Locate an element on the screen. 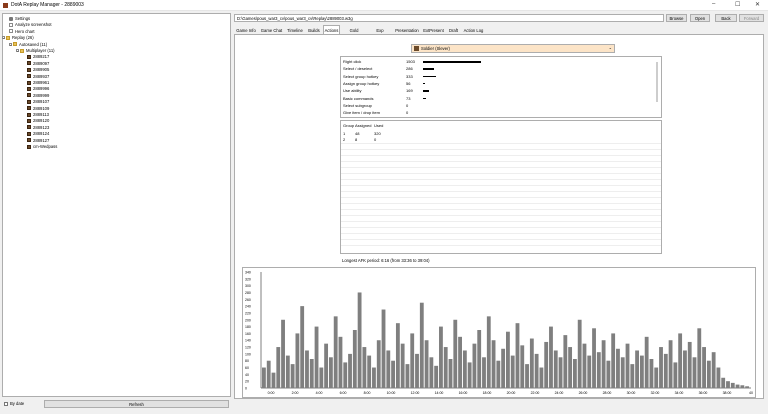 The height and width of the screenshot is (414, 768). tab-draft: Draft is located at coordinates (453, 29).